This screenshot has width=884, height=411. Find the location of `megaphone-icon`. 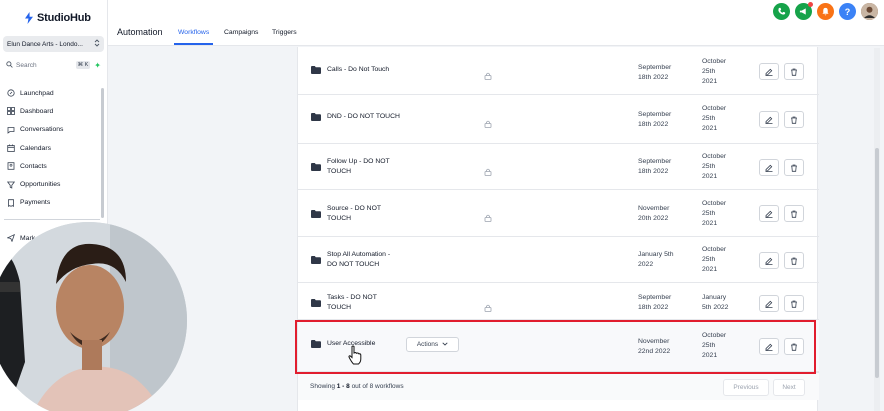

megaphone-icon is located at coordinates (804, 11).